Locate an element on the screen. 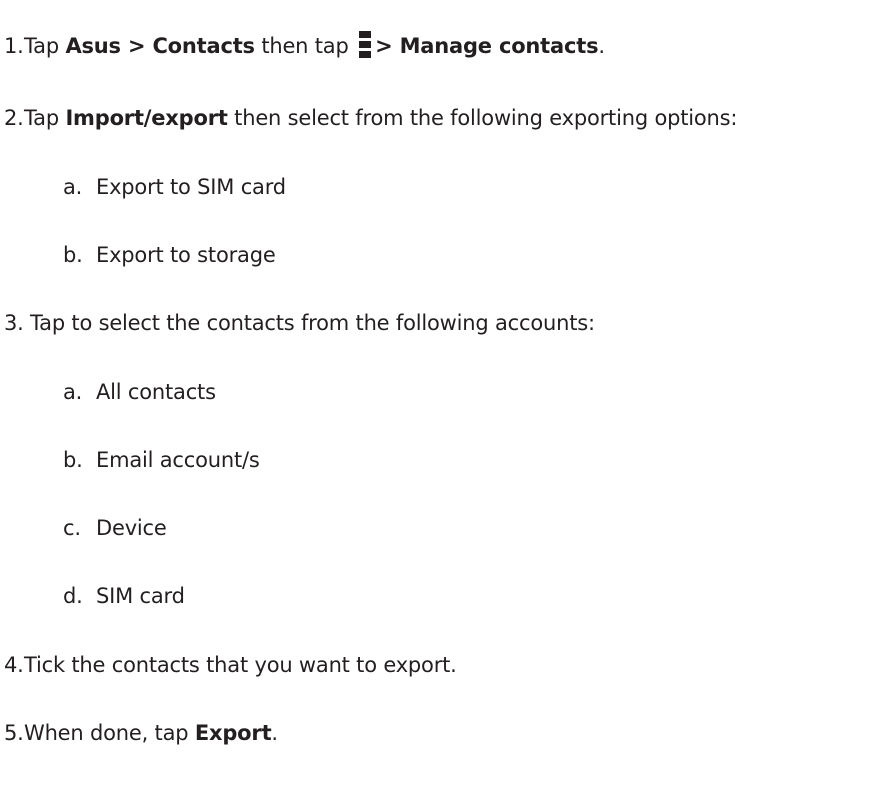 This screenshot has width=890, height=787. step-number: 4. is located at coordinates (14, 665).